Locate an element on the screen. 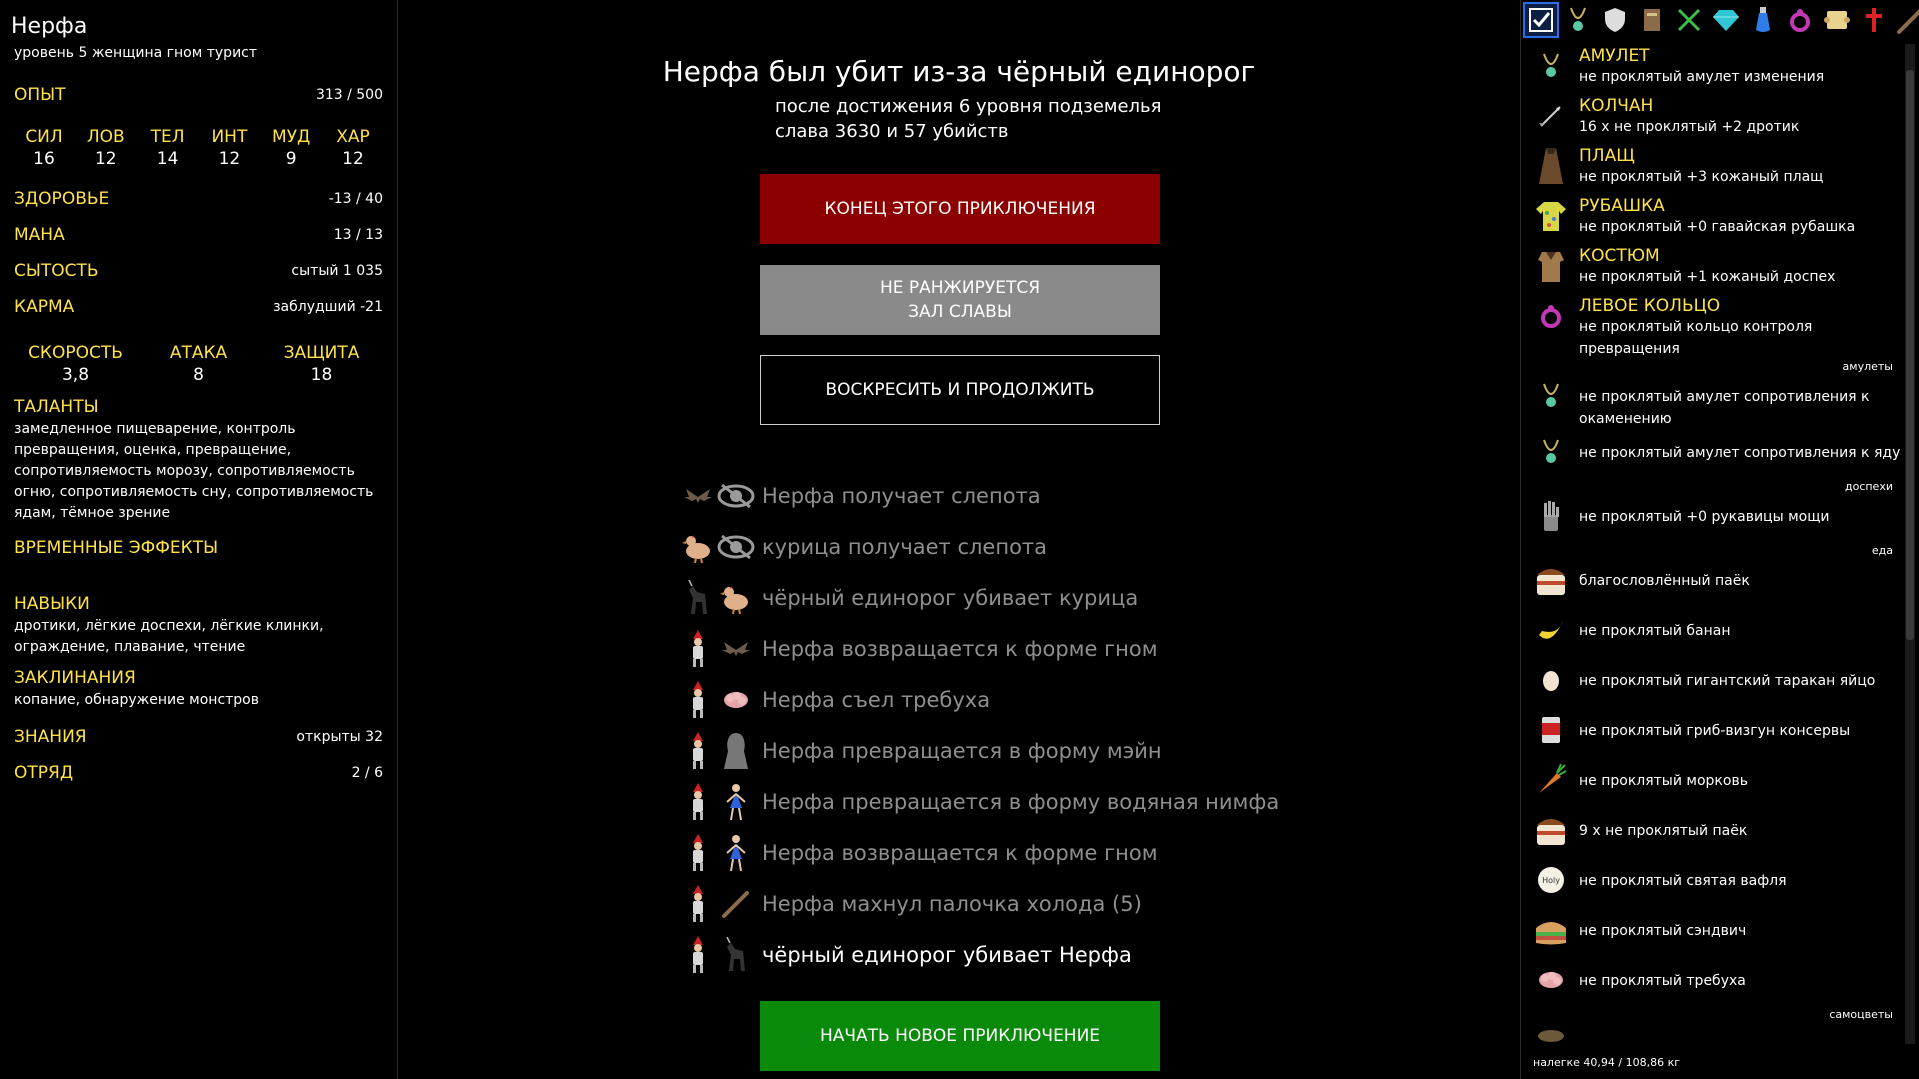 Image resolution: width=1919 pixels, height=1079 pixels. skills-label: НАВЫКИ is located at coordinates (52, 604).